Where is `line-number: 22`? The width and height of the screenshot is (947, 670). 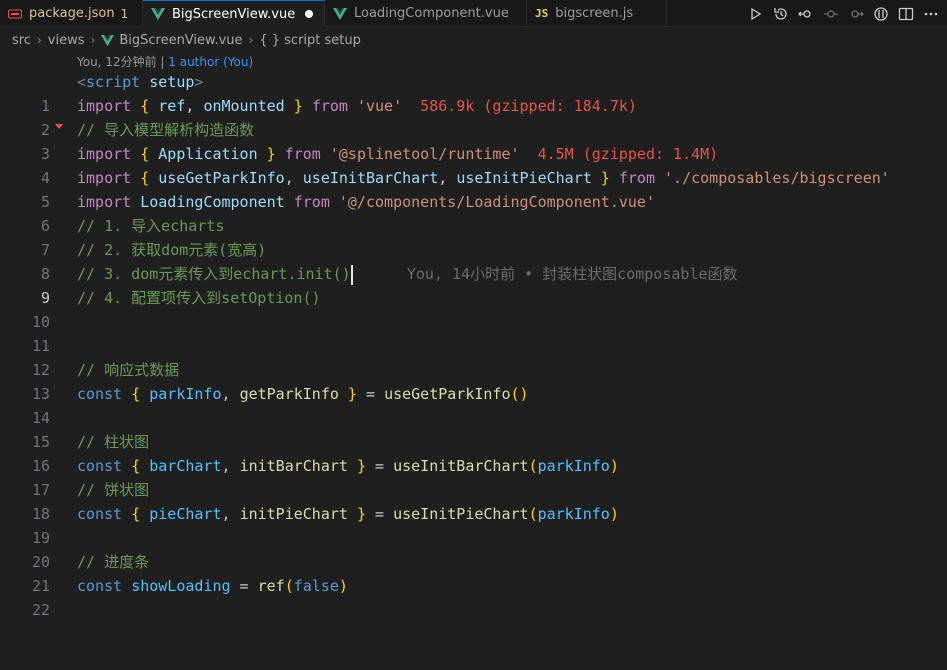
line-number: 22 is located at coordinates (40, 610).